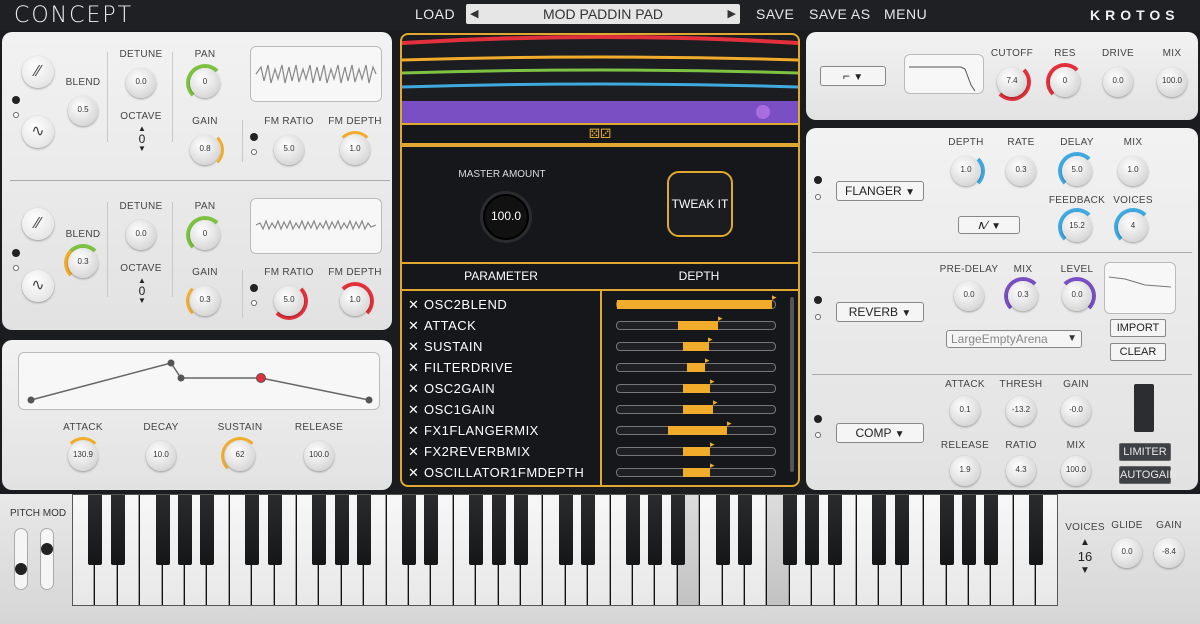 Image resolution: width=1200 pixels, height=624 pixels. What do you see at coordinates (969, 296) in the screenshot?
I see `fx2-predelay-knob: 0.0` at bounding box center [969, 296].